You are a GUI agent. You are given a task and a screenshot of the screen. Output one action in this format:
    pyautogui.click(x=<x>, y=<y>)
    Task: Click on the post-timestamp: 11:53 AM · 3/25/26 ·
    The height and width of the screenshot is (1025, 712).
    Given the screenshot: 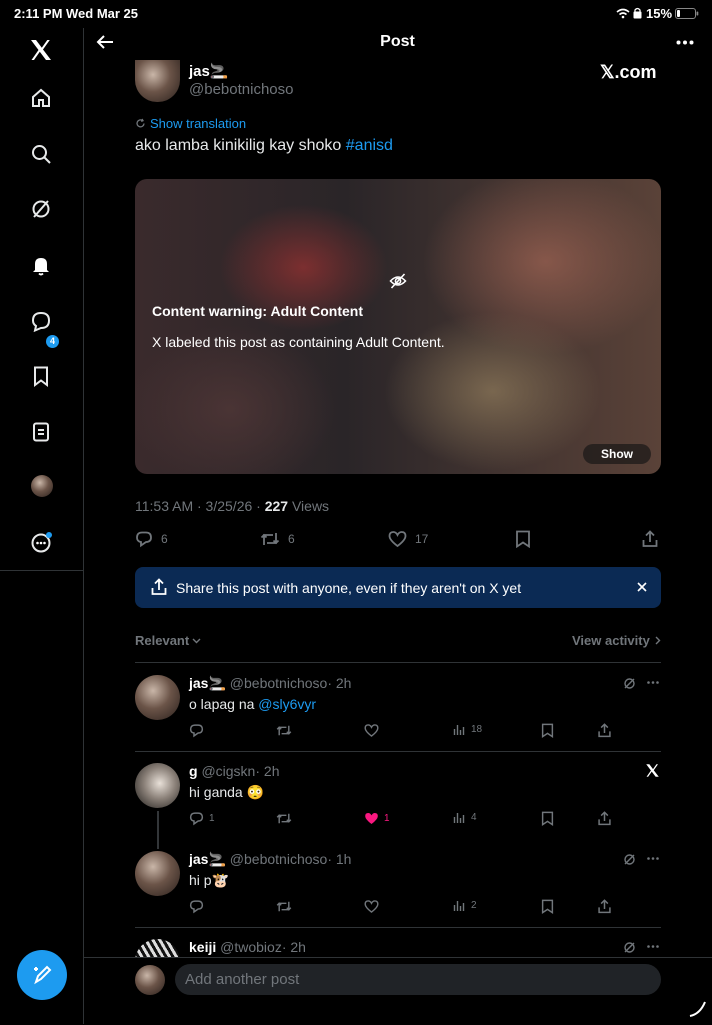 What is the action you would take?
    pyautogui.click(x=200, y=506)
    